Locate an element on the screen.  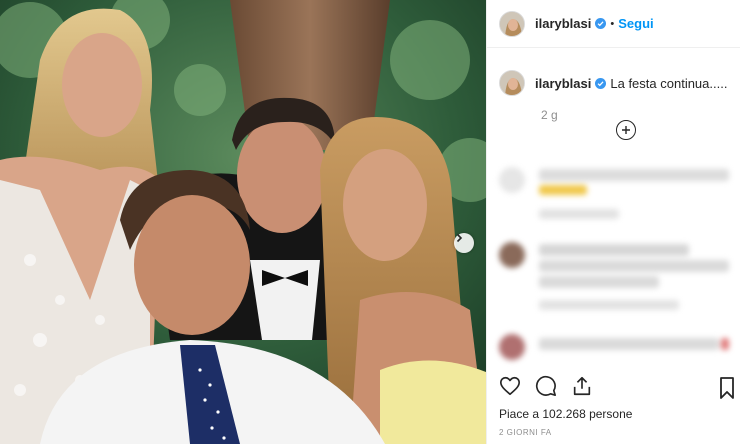
load-more-comments-button is located at coordinates (626, 130).